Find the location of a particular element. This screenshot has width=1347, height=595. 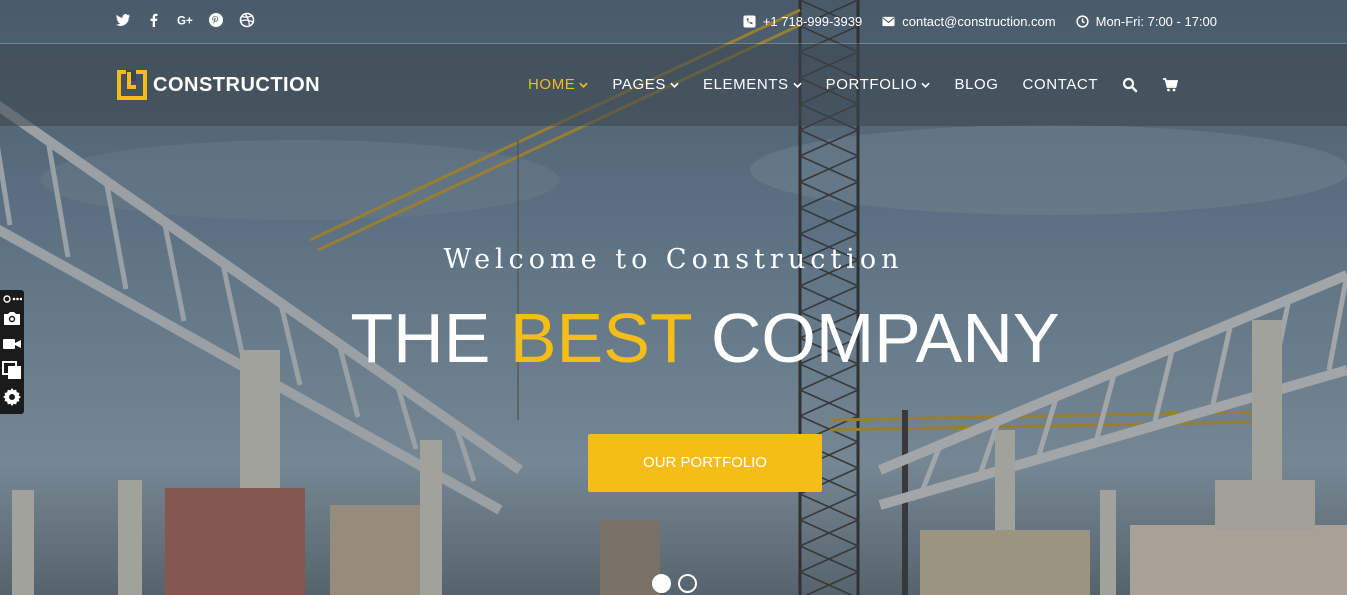

headline-accent: BEST is located at coordinates (600, 338).